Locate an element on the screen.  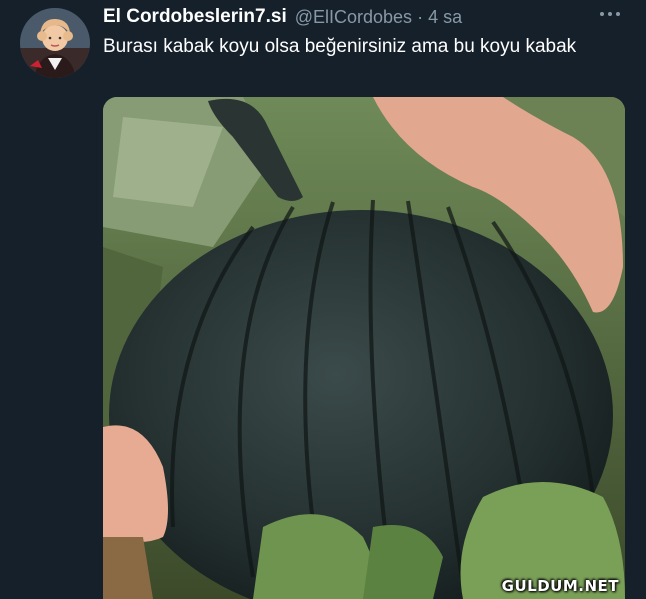
user-handle: @ElICordobes is located at coordinates (353, 17).